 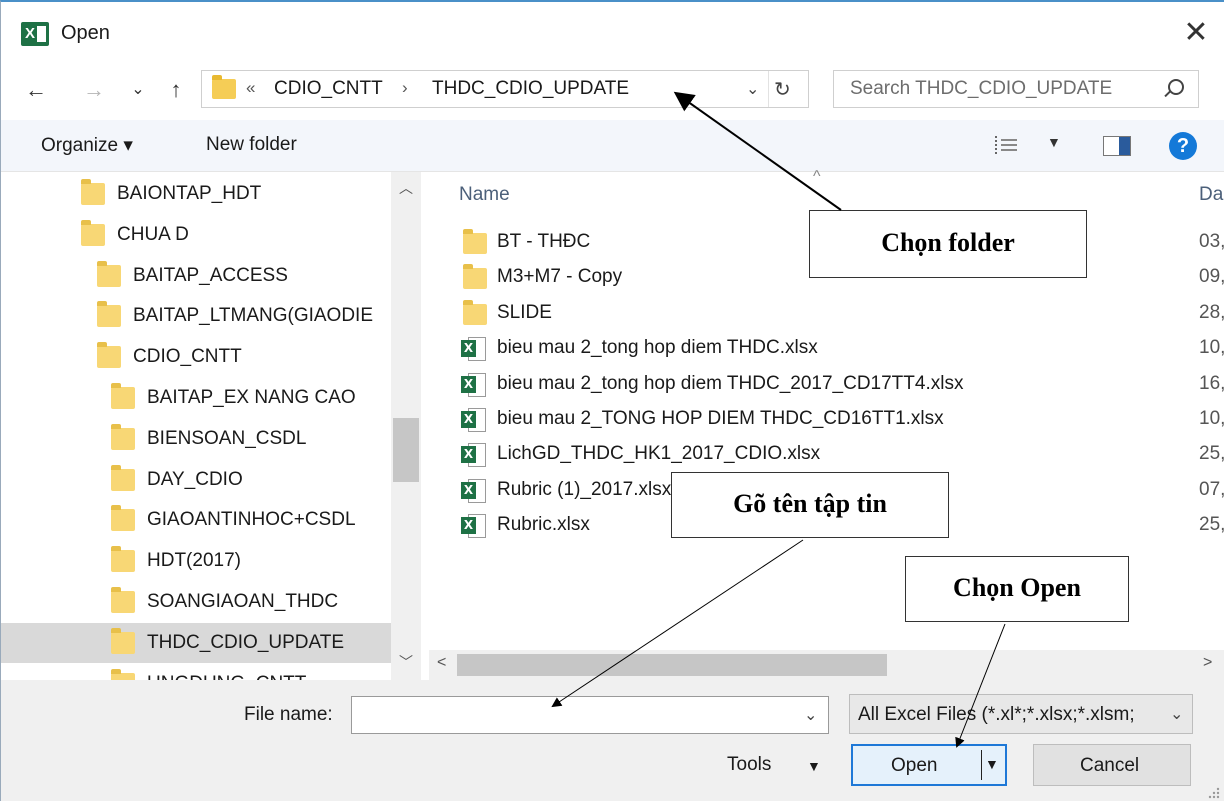 What do you see at coordinates (833, 314) in the screenshot?
I see `file-list-row: SLIDE` at bounding box center [833, 314].